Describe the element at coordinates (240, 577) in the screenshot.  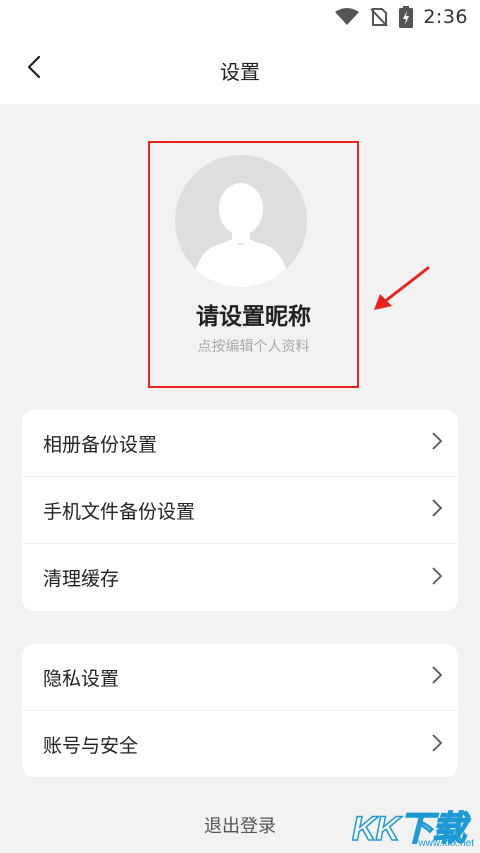
I see `settings-item-clear-cache: 清理缓存` at that location.